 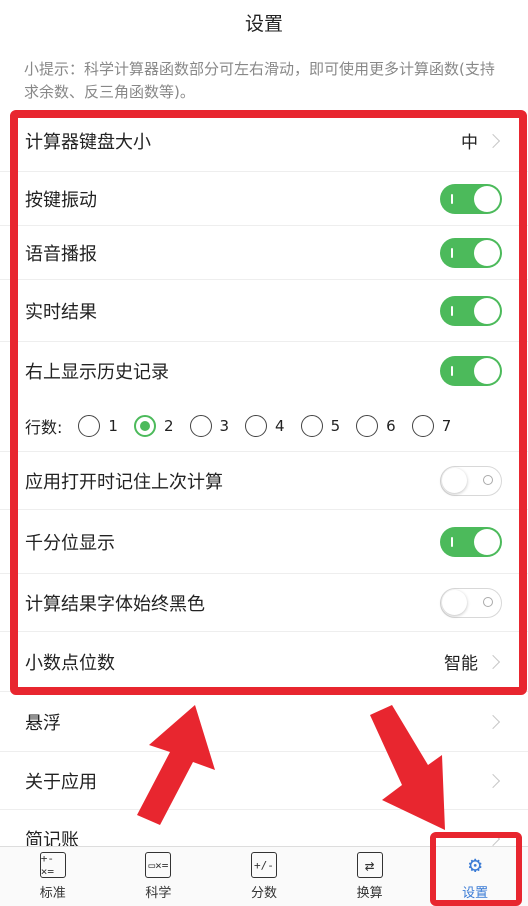 I want to click on rows-option-2: 2, so click(x=153, y=425).